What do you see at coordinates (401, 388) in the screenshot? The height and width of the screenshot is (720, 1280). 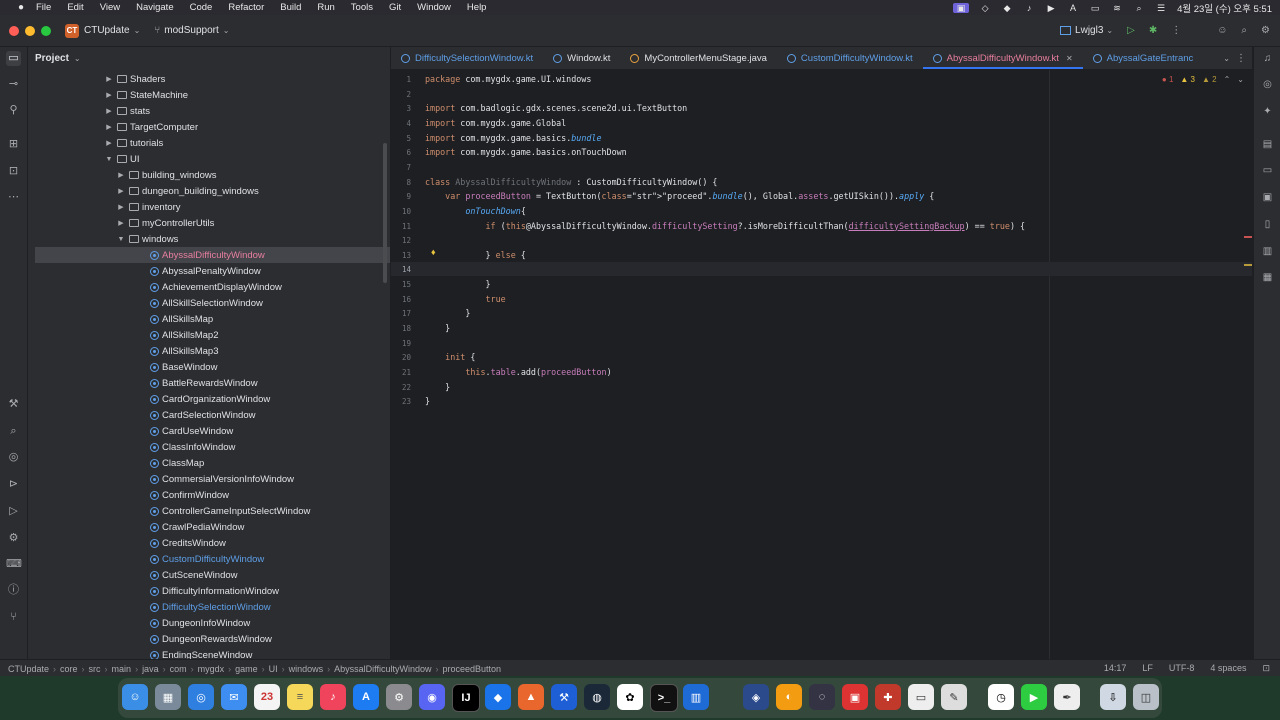 I see `line-number: 22` at bounding box center [401, 388].